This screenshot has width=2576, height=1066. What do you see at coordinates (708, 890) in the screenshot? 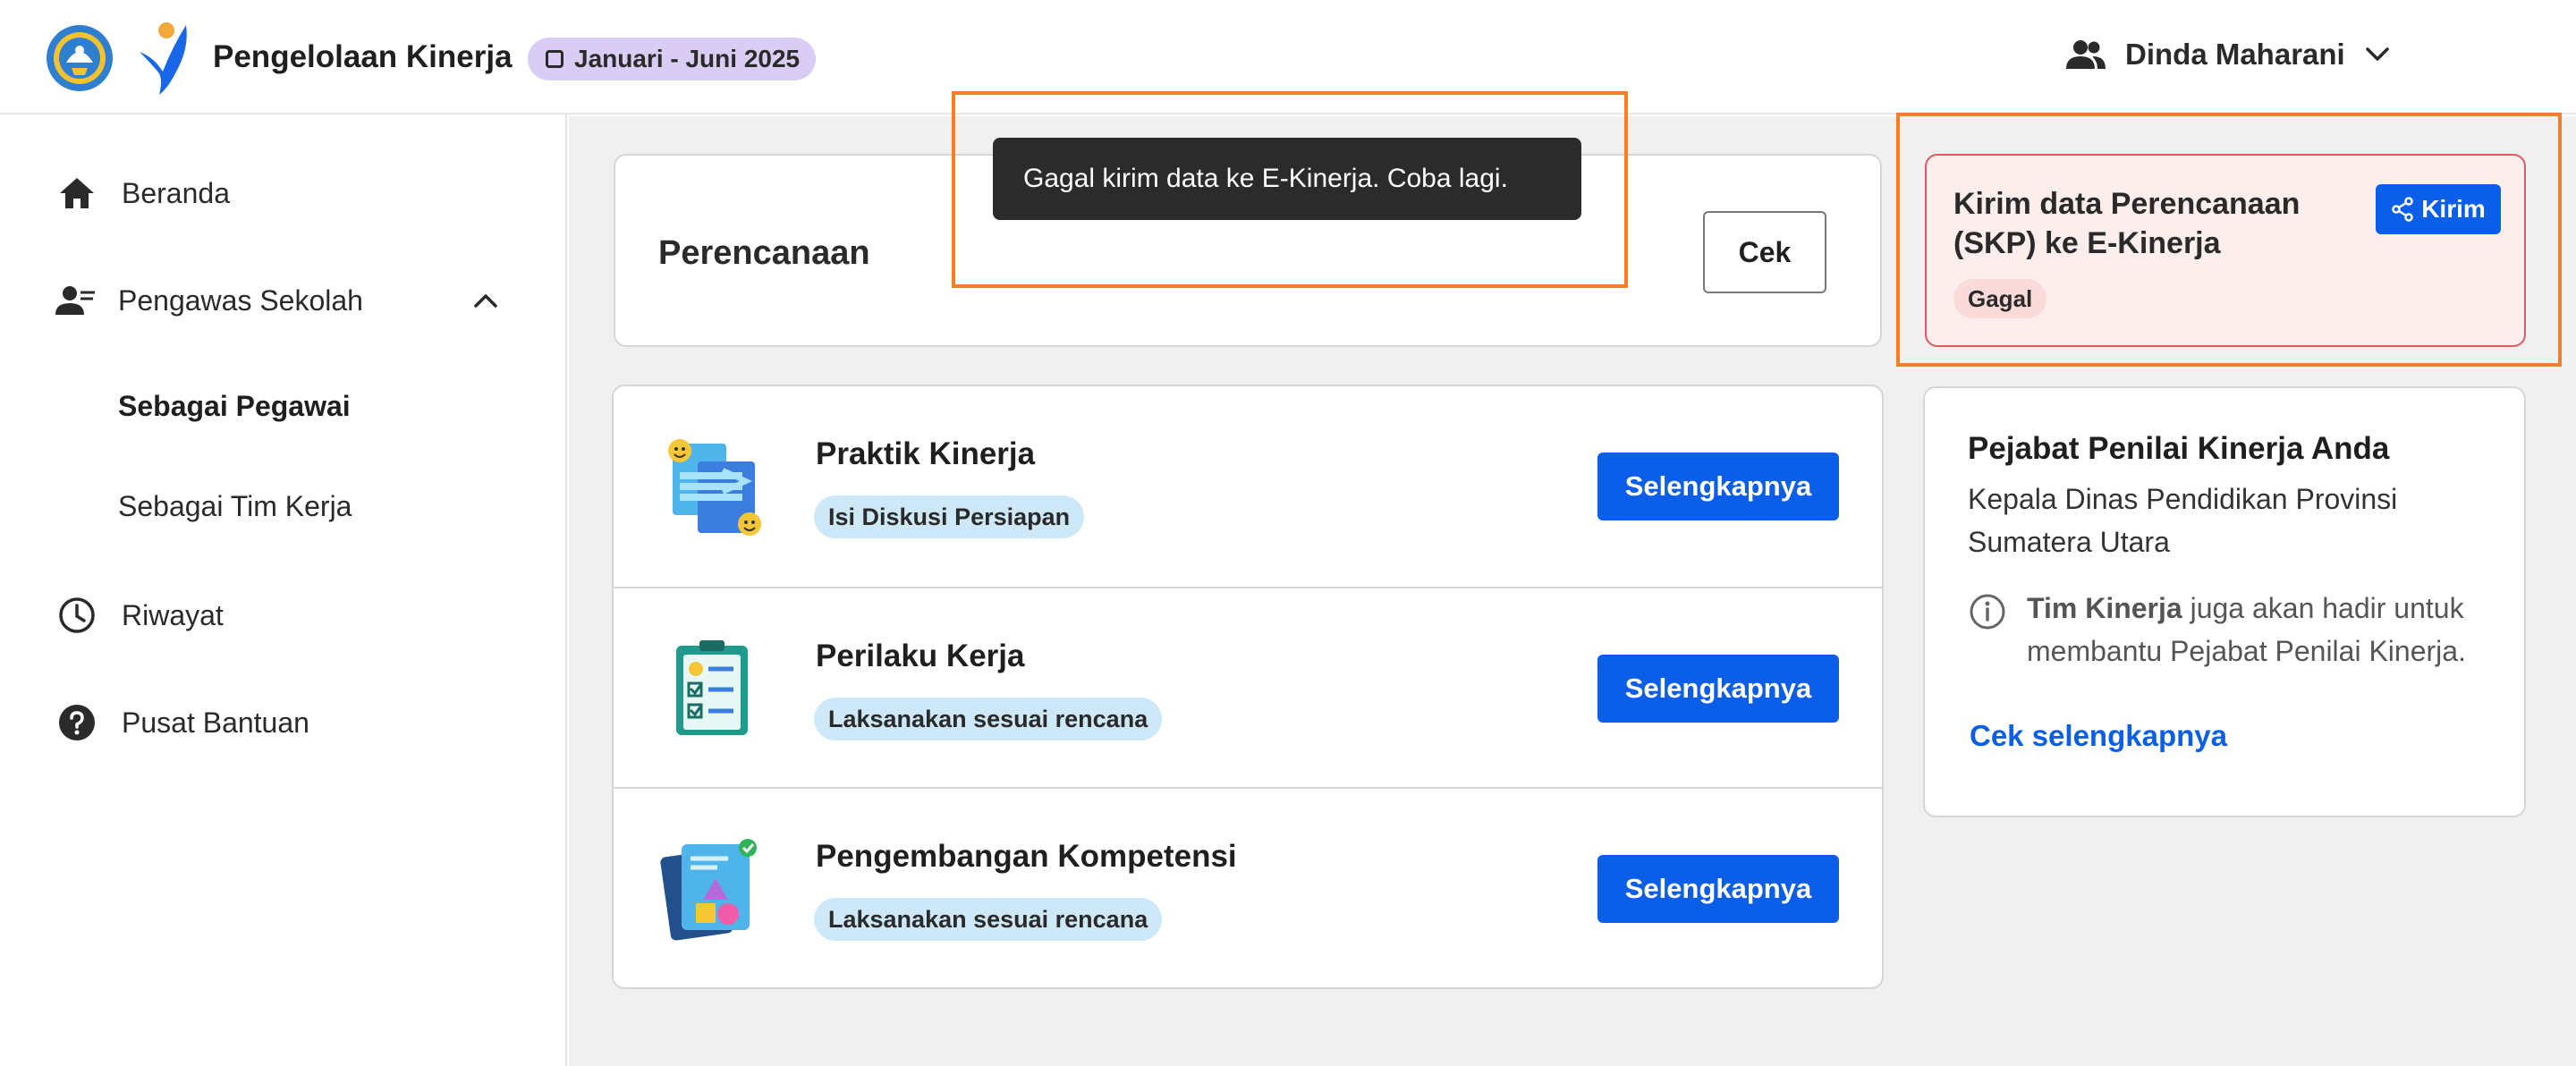
I see `pengembangan-kompetensi-illustration` at bounding box center [708, 890].